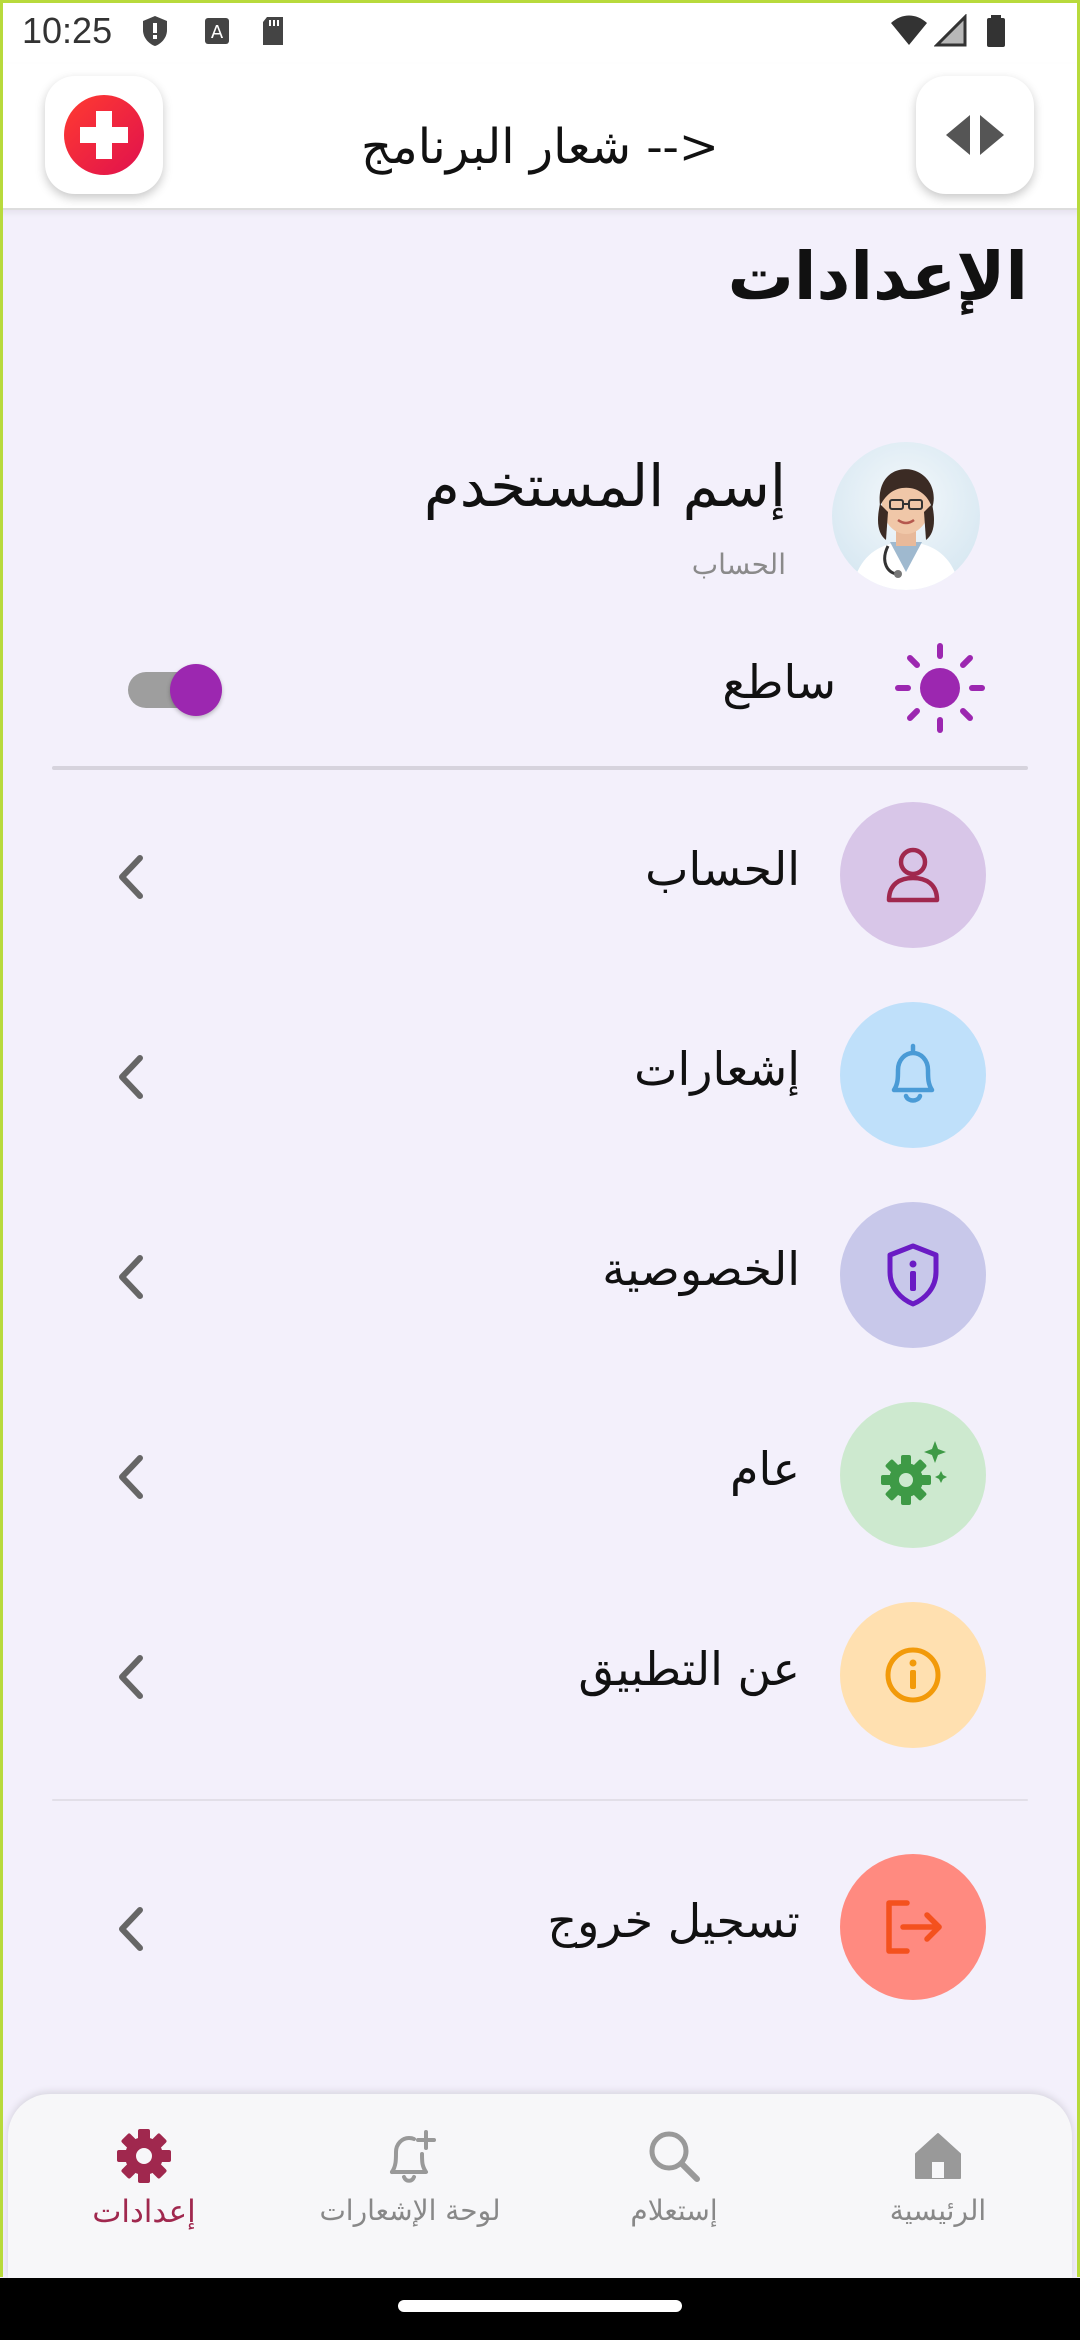  Describe the element at coordinates (673, 1921) in the screenshot. I see `logout-label: تسجيل خروج` at that location.